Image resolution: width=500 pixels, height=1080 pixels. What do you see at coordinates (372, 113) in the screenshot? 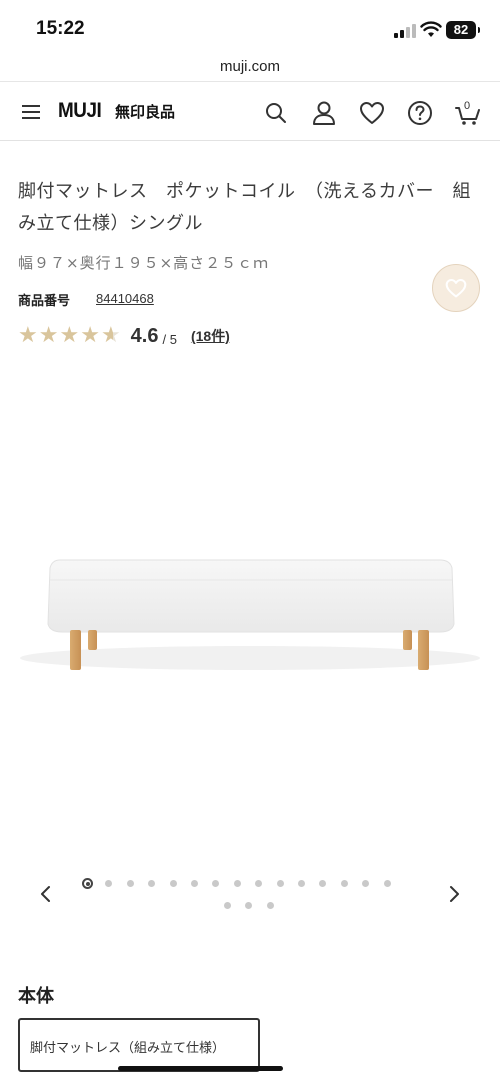
I see `favorites-heart-icon` at bounding box center [372, 113].